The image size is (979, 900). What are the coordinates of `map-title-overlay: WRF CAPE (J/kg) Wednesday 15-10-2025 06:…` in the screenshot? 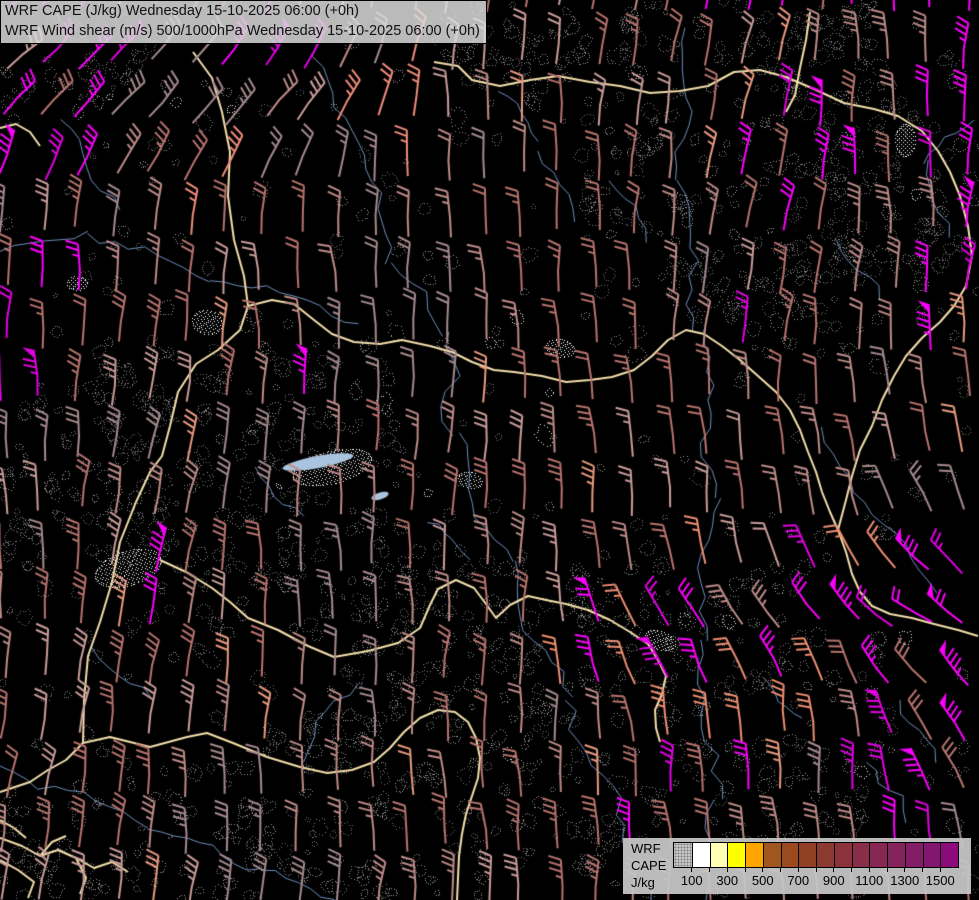 It's located at (243, 22).